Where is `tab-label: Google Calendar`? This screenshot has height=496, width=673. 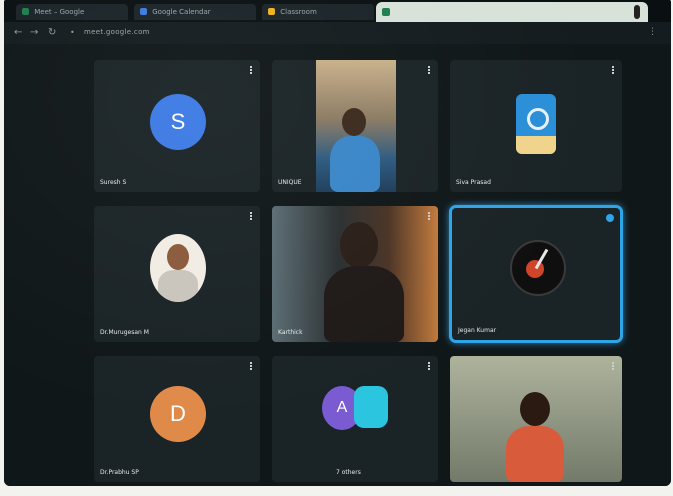
tab-label: Google Calendar is located at coordinates (181, 12).